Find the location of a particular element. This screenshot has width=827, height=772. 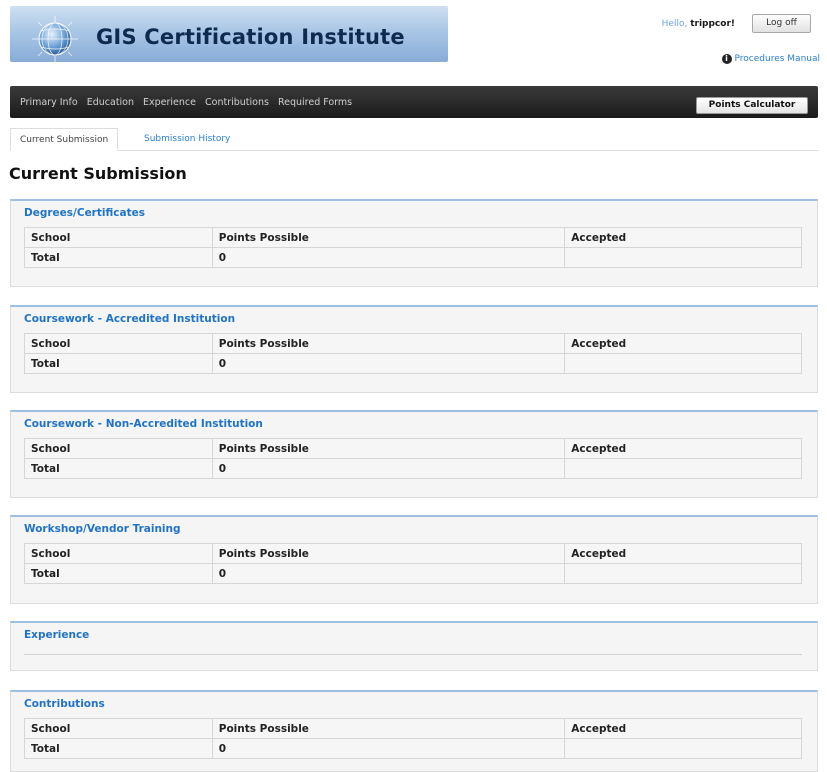

procedures-manual-link: i Procedures Manual is located at coordinates (770, 59).